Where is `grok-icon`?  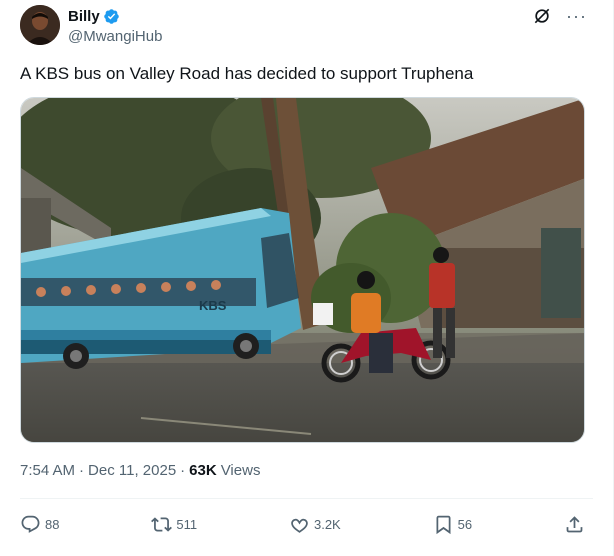
grok-icon is located at coordinates (542, 16).